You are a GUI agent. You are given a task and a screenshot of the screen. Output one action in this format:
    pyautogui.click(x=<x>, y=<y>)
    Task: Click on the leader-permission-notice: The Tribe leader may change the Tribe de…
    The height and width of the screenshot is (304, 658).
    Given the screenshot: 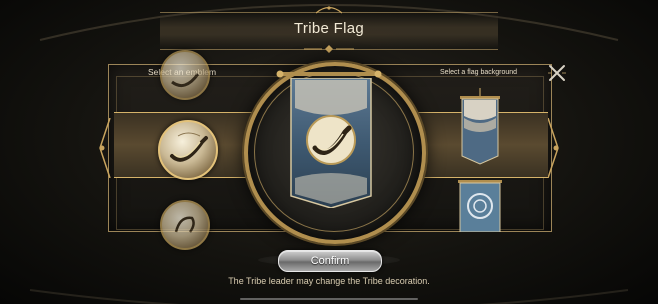 What is the action you would take?
    pyautogui.click(x=329, y=281)
    